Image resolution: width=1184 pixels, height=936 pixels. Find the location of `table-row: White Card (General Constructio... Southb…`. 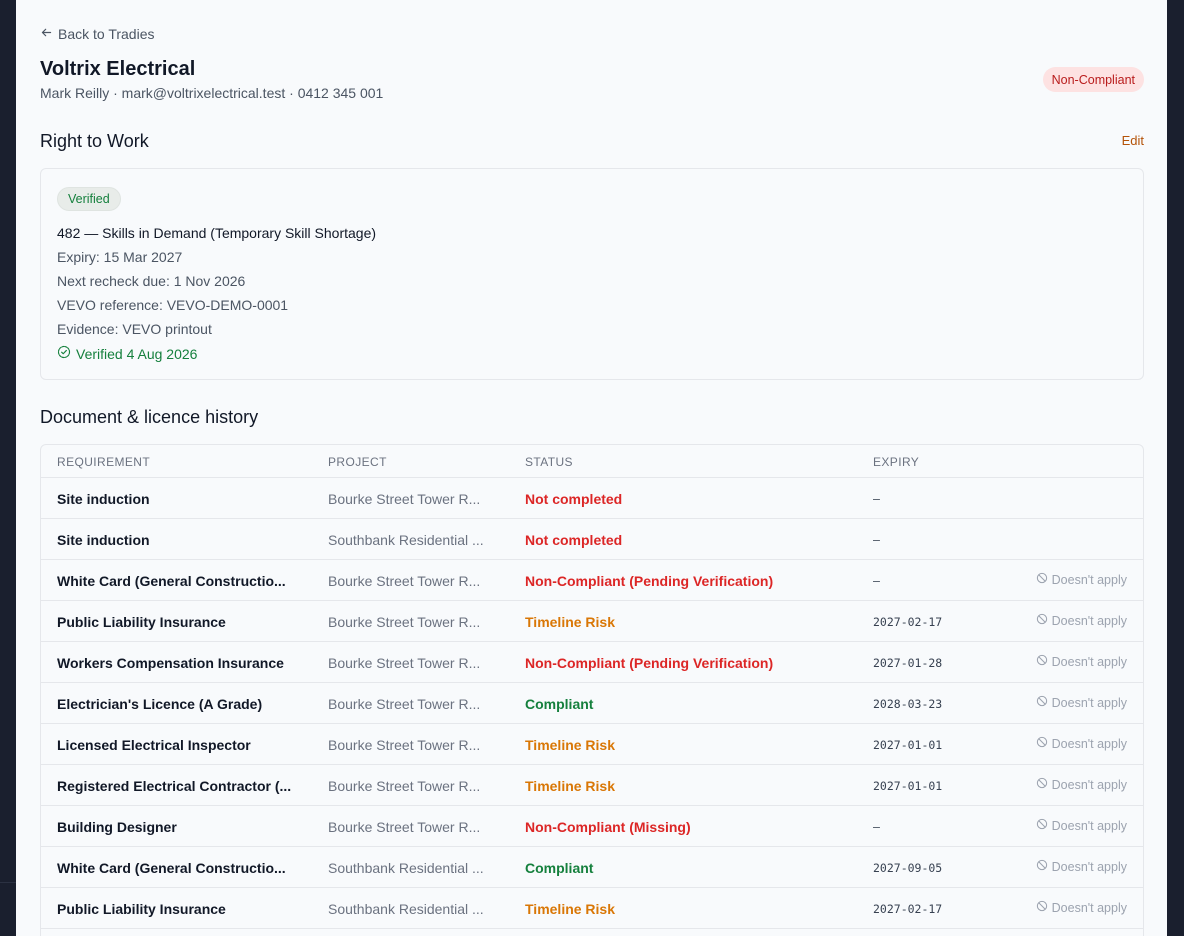

table-row: White Card (General Constructio... Southb… is located at coordinates (592, 867).